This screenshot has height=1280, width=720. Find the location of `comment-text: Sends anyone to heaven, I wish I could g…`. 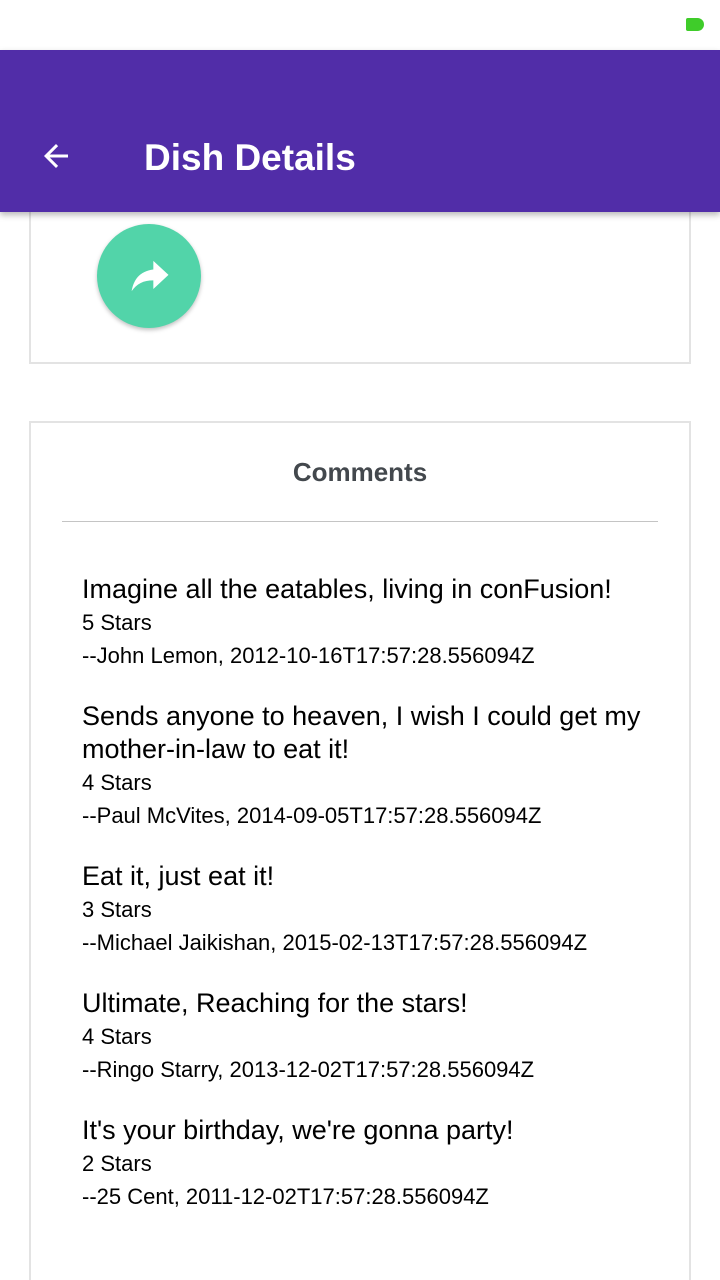

comment-text: Sends anyone to heaven, I wish I could g… is located at coordinates (361, 732).